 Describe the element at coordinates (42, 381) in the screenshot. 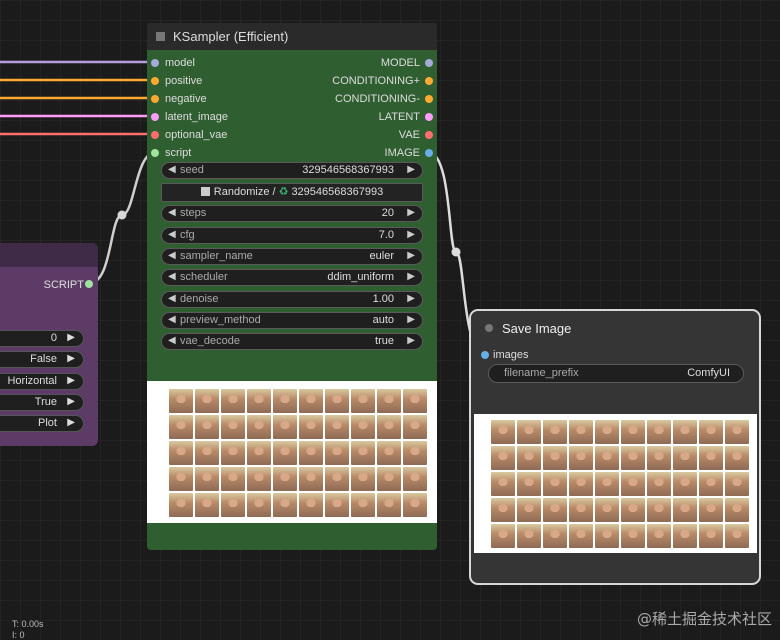

I see `widget-2: Horizontal ▶` at that location.